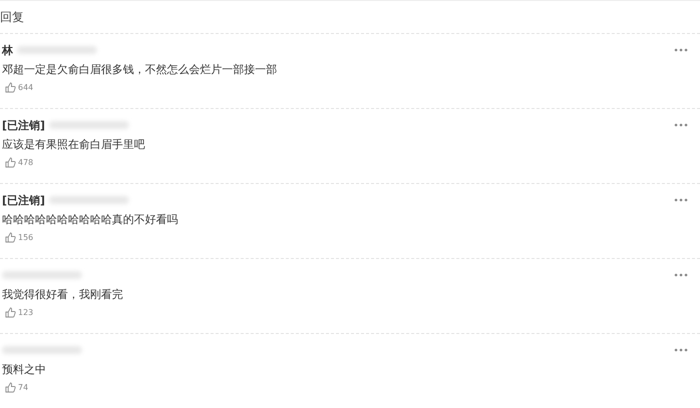 This screenshot has height=408, width=700. I want to click on like-count: 156, so click(26, 237).